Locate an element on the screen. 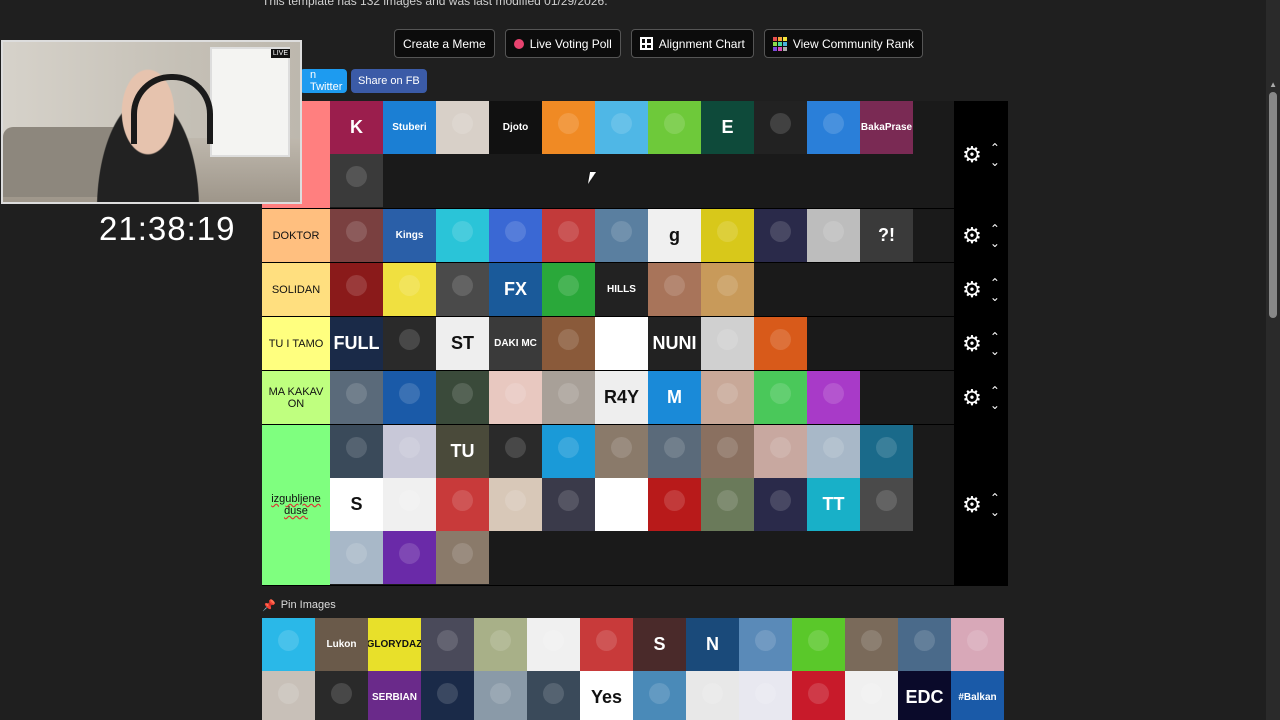 The height and width of the screenshot is (720, 1280). scroll-up-arrow-icon: ▲ is located at coordinates (1273, 84).